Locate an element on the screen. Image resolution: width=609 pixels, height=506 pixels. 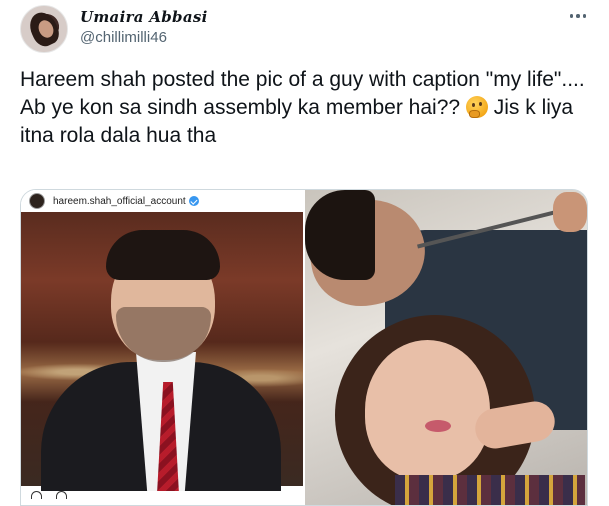
instagram-header: hareem.shah_official_account is located at coordinates (162, 201).